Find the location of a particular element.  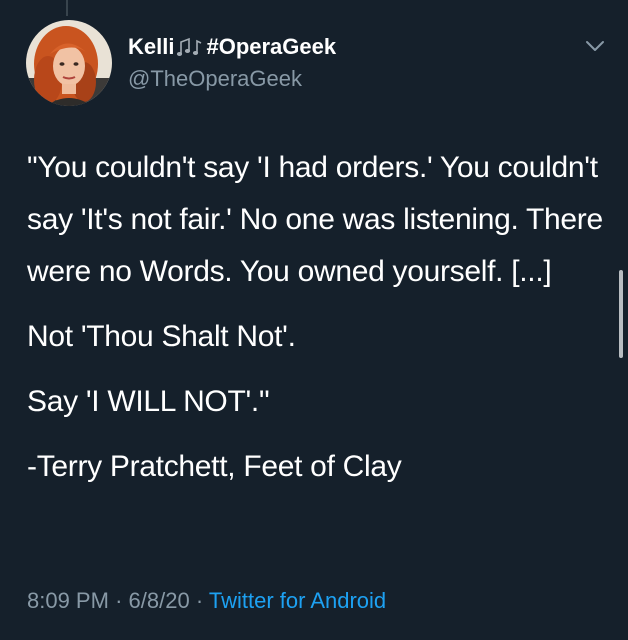

author-name-prefix: Kelli is located at coordinates (151, 46).